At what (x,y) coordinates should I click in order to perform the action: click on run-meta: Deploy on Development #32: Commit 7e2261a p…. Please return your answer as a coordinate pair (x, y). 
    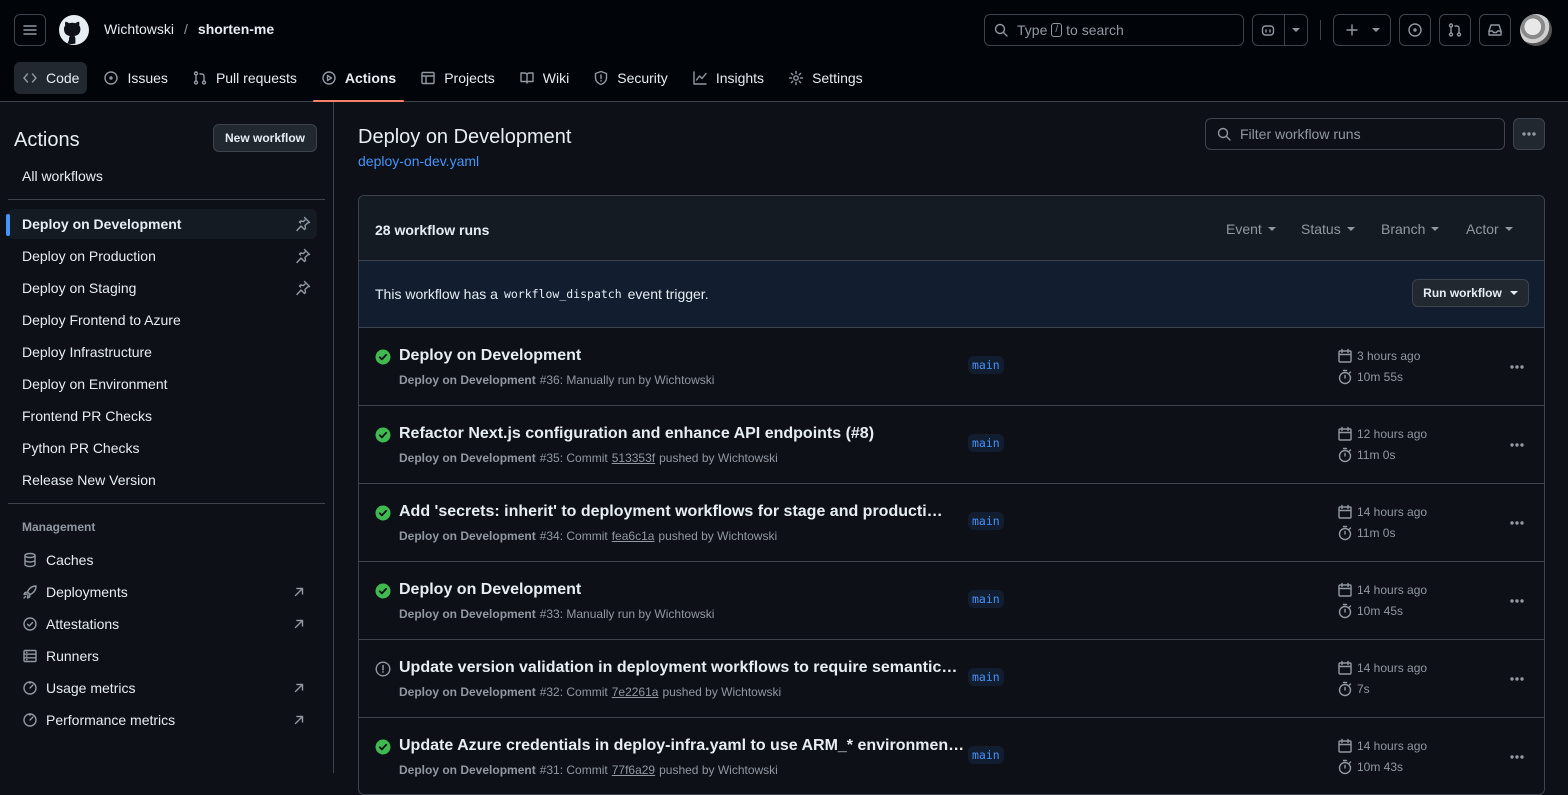
    Looking at the image, I should click on (590, 692).